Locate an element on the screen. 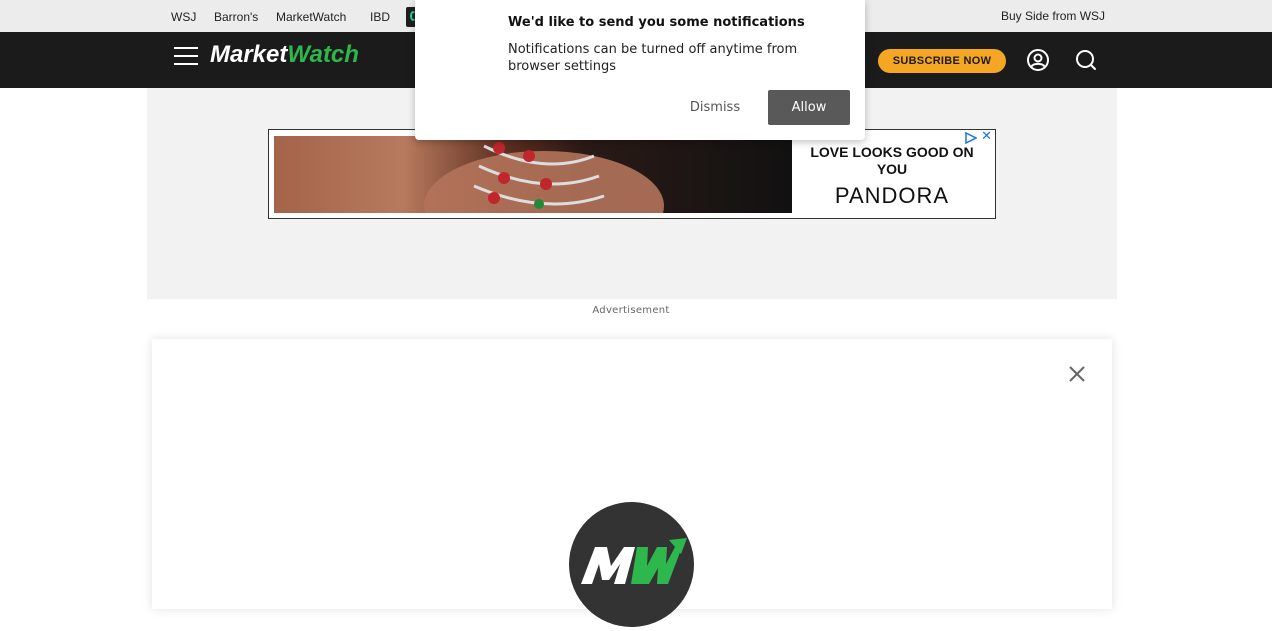  marketwatch-badge-icon is located at coordinates (631, 564).